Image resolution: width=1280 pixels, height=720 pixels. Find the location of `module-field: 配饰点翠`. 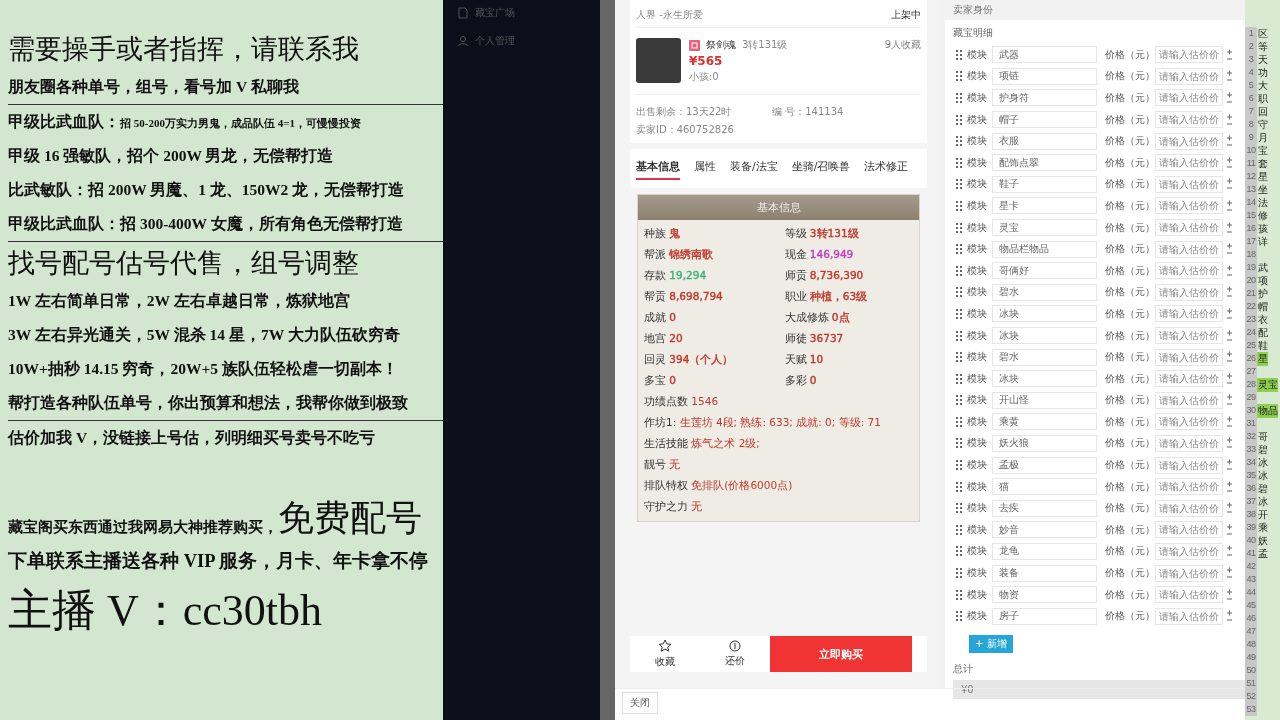

module-field: 配饰点翠 is located at coordinates (1044, 163).